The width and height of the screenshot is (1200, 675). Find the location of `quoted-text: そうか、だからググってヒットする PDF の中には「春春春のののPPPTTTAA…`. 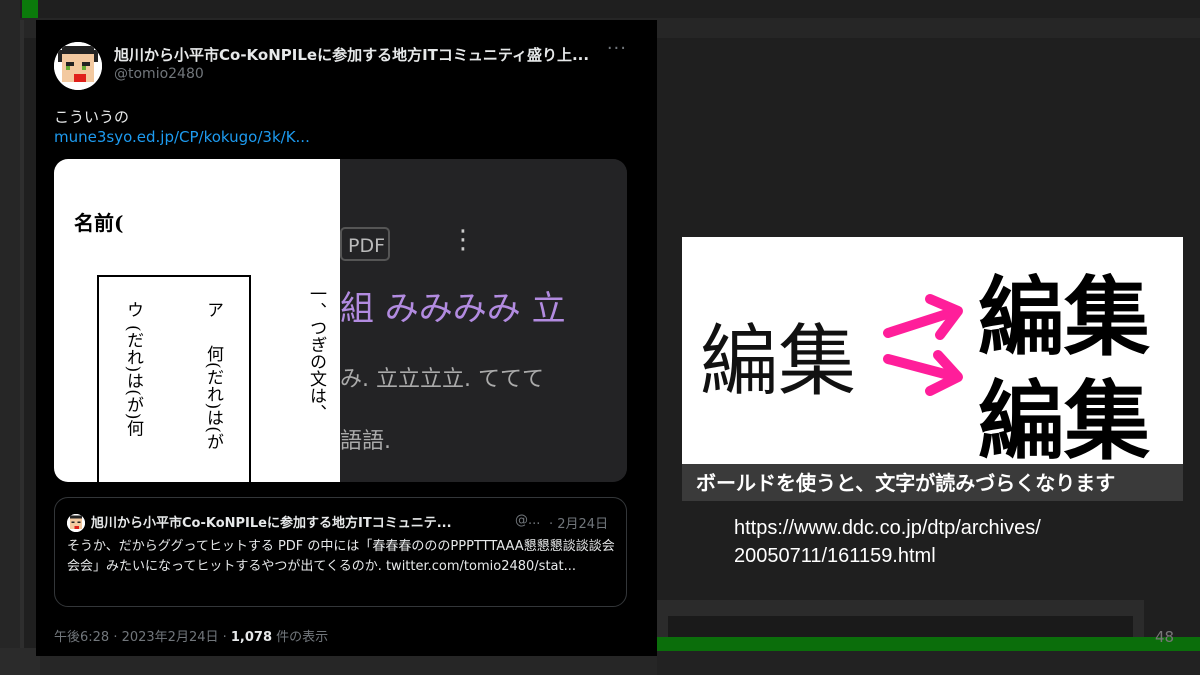

quoted-text: そうか、だからググってヒットする PDF の中には「春春春のののPPPTTTAA… is located at coordinates (341, 556).